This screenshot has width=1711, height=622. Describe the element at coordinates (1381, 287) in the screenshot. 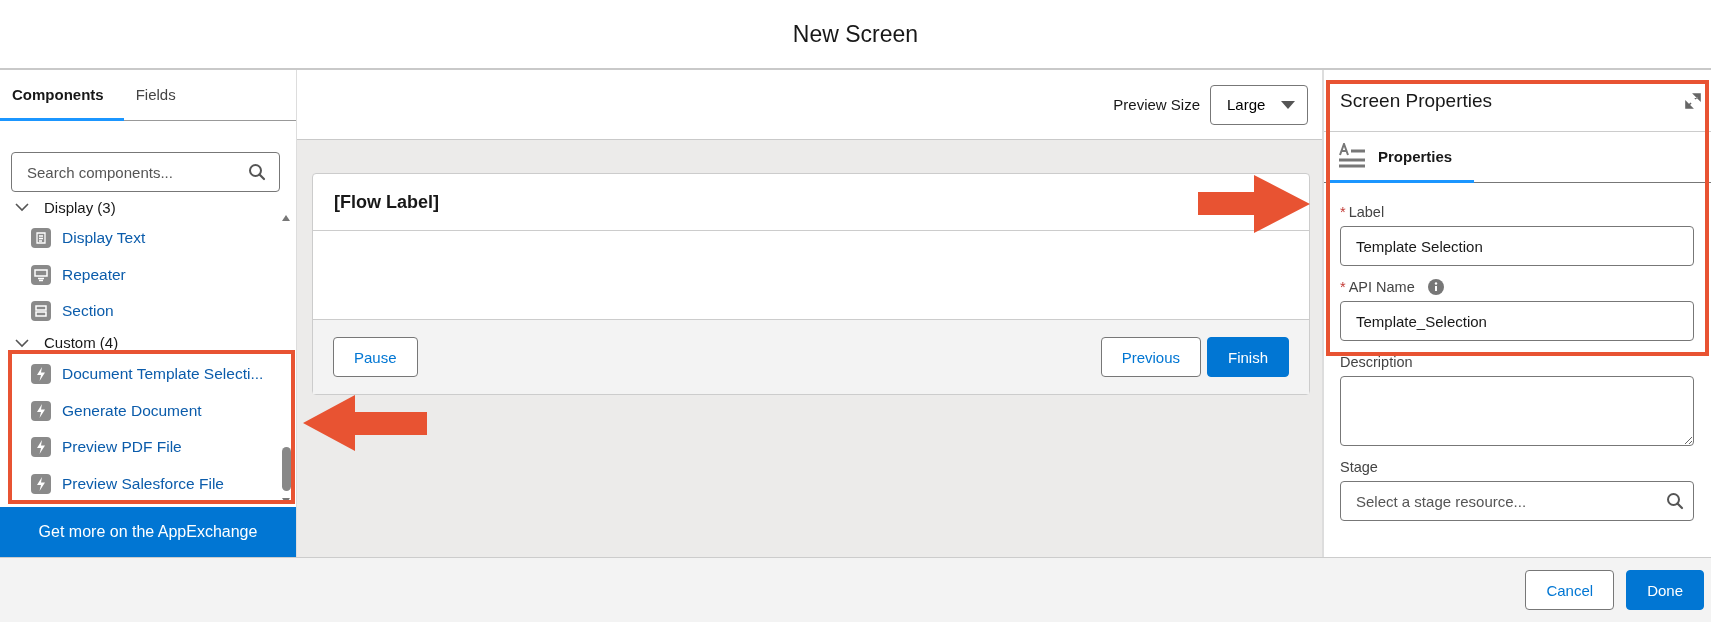

I see `field-label: API Name` at that location.